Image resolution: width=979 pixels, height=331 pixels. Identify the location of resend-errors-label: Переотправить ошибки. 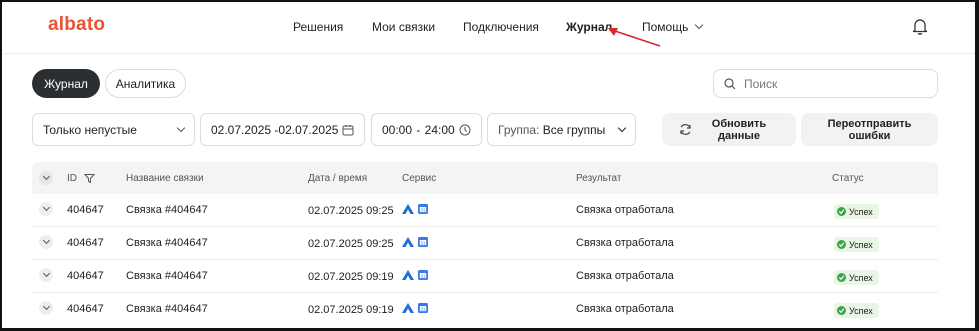
(869, 129).